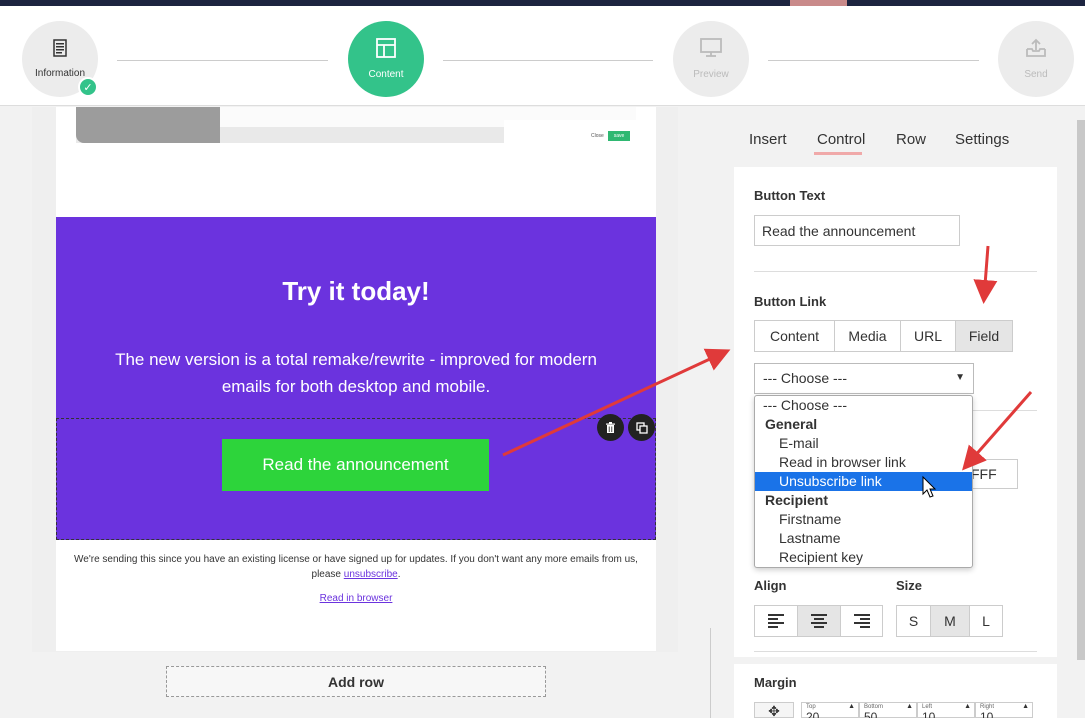  I want to click on step-label: Content, so click(386, 74).